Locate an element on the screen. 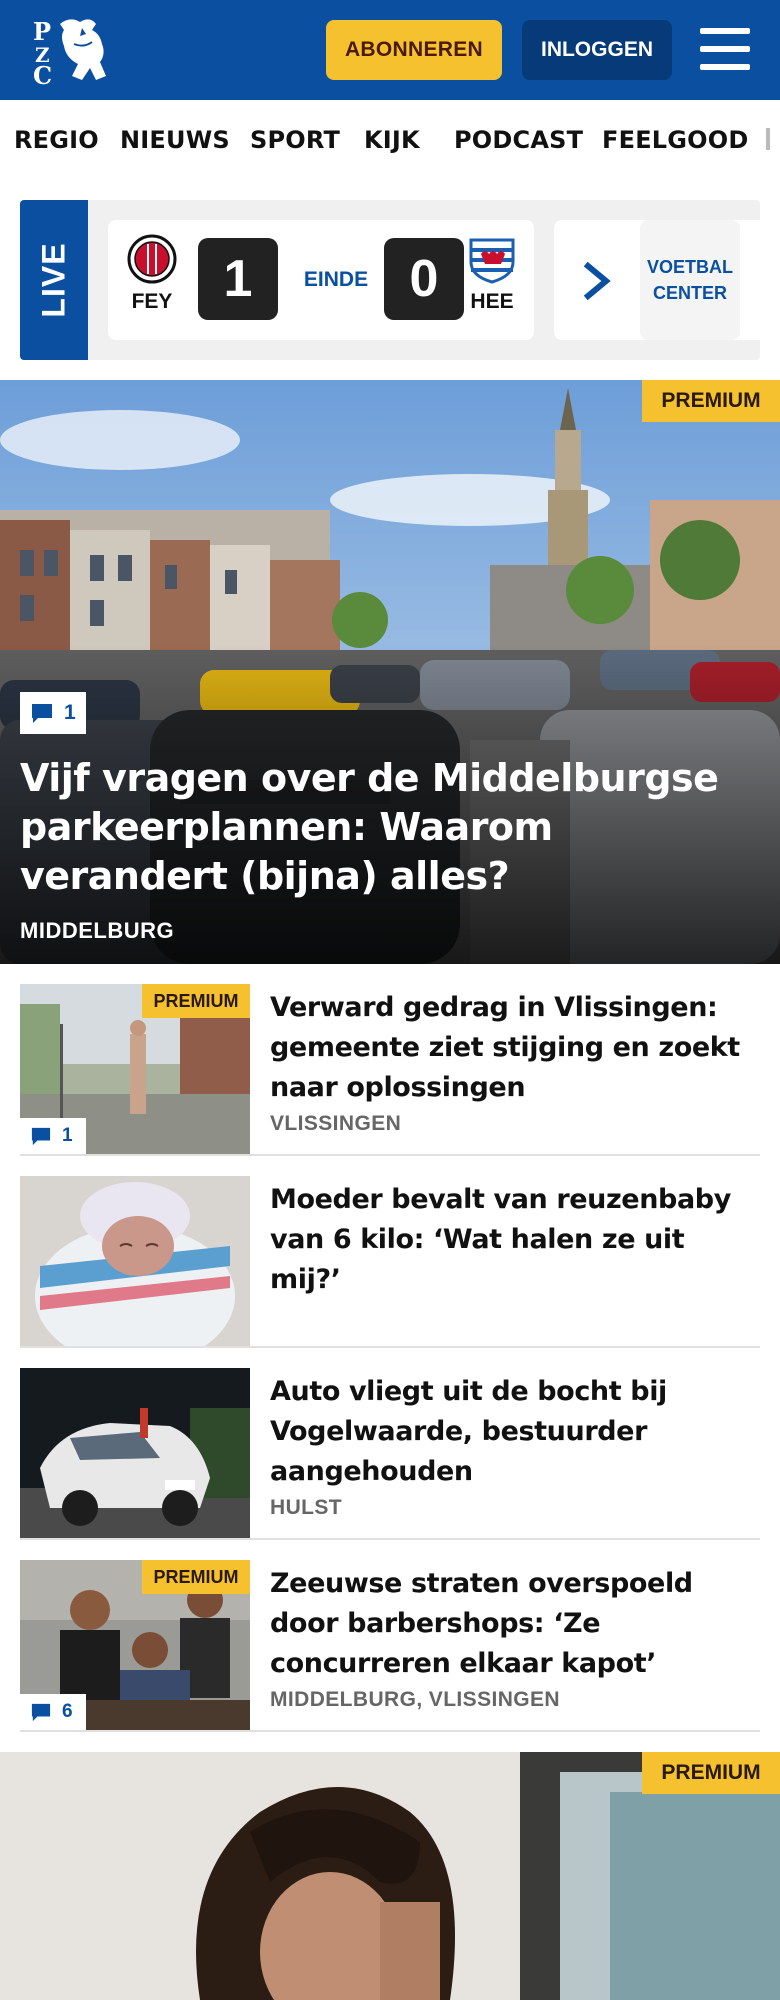 The image size is (780, 2000). comment-count-value: 6 is located at coordinates (67, 1711).